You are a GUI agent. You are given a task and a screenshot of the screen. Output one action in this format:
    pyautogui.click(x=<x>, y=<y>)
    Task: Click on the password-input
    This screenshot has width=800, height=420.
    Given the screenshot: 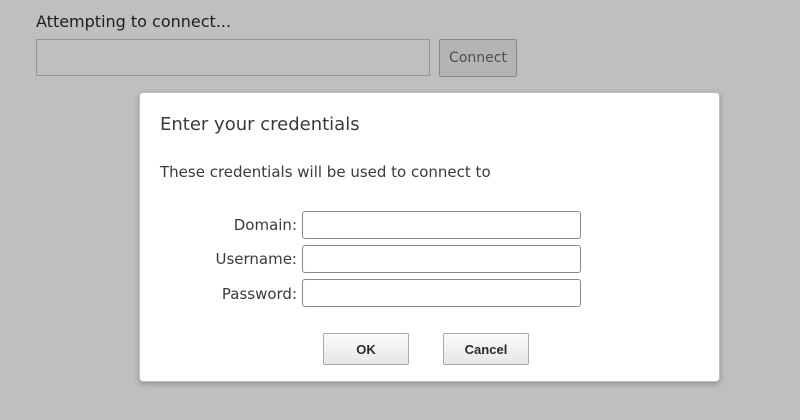 What is the action you would take?
    pyautogui.click(x=441, y=293)
    